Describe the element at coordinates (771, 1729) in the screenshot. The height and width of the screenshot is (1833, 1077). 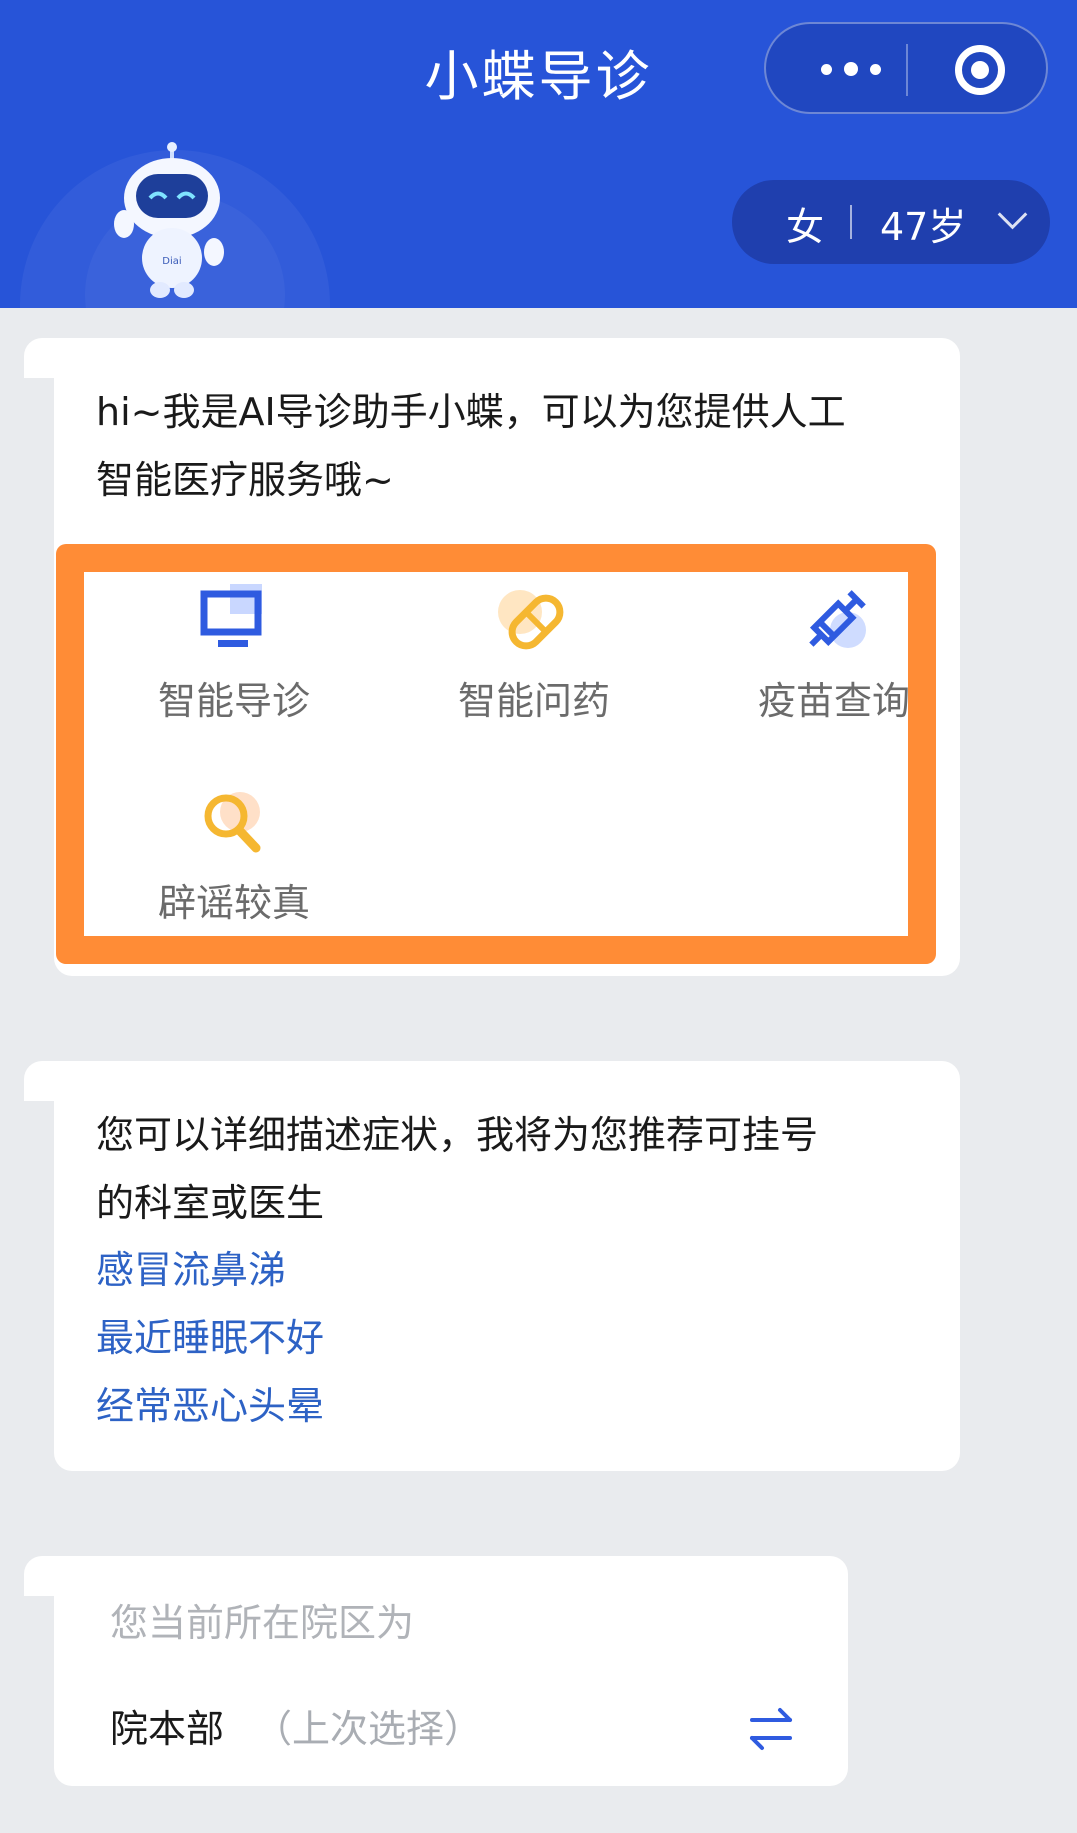
I see `swap-arrows-icon` at that location.